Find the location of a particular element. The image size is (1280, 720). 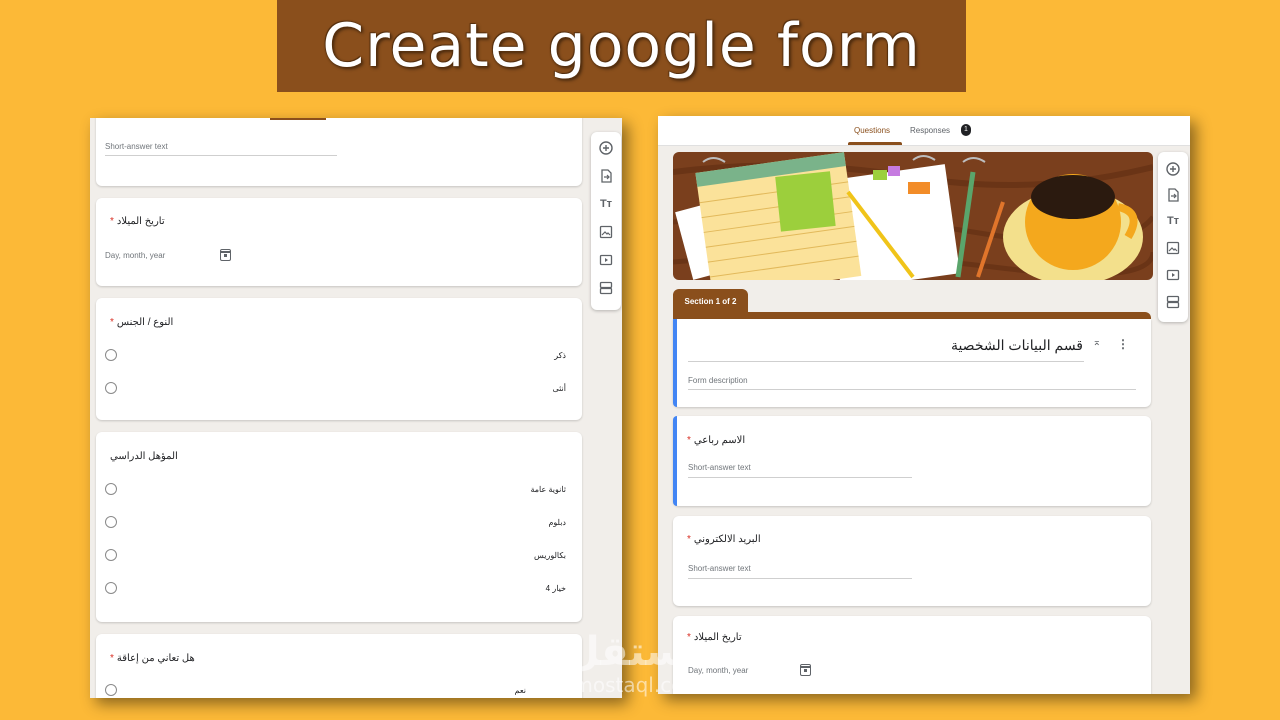

question-title: البريد الالكتروني* is located at coordinates (724, 539).